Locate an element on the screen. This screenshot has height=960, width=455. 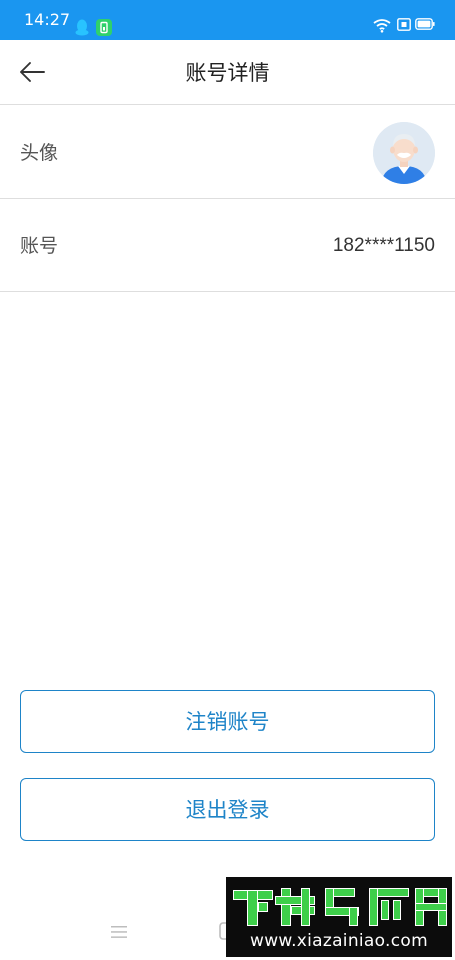
wifi-icon is located at coordinates (382, 26).